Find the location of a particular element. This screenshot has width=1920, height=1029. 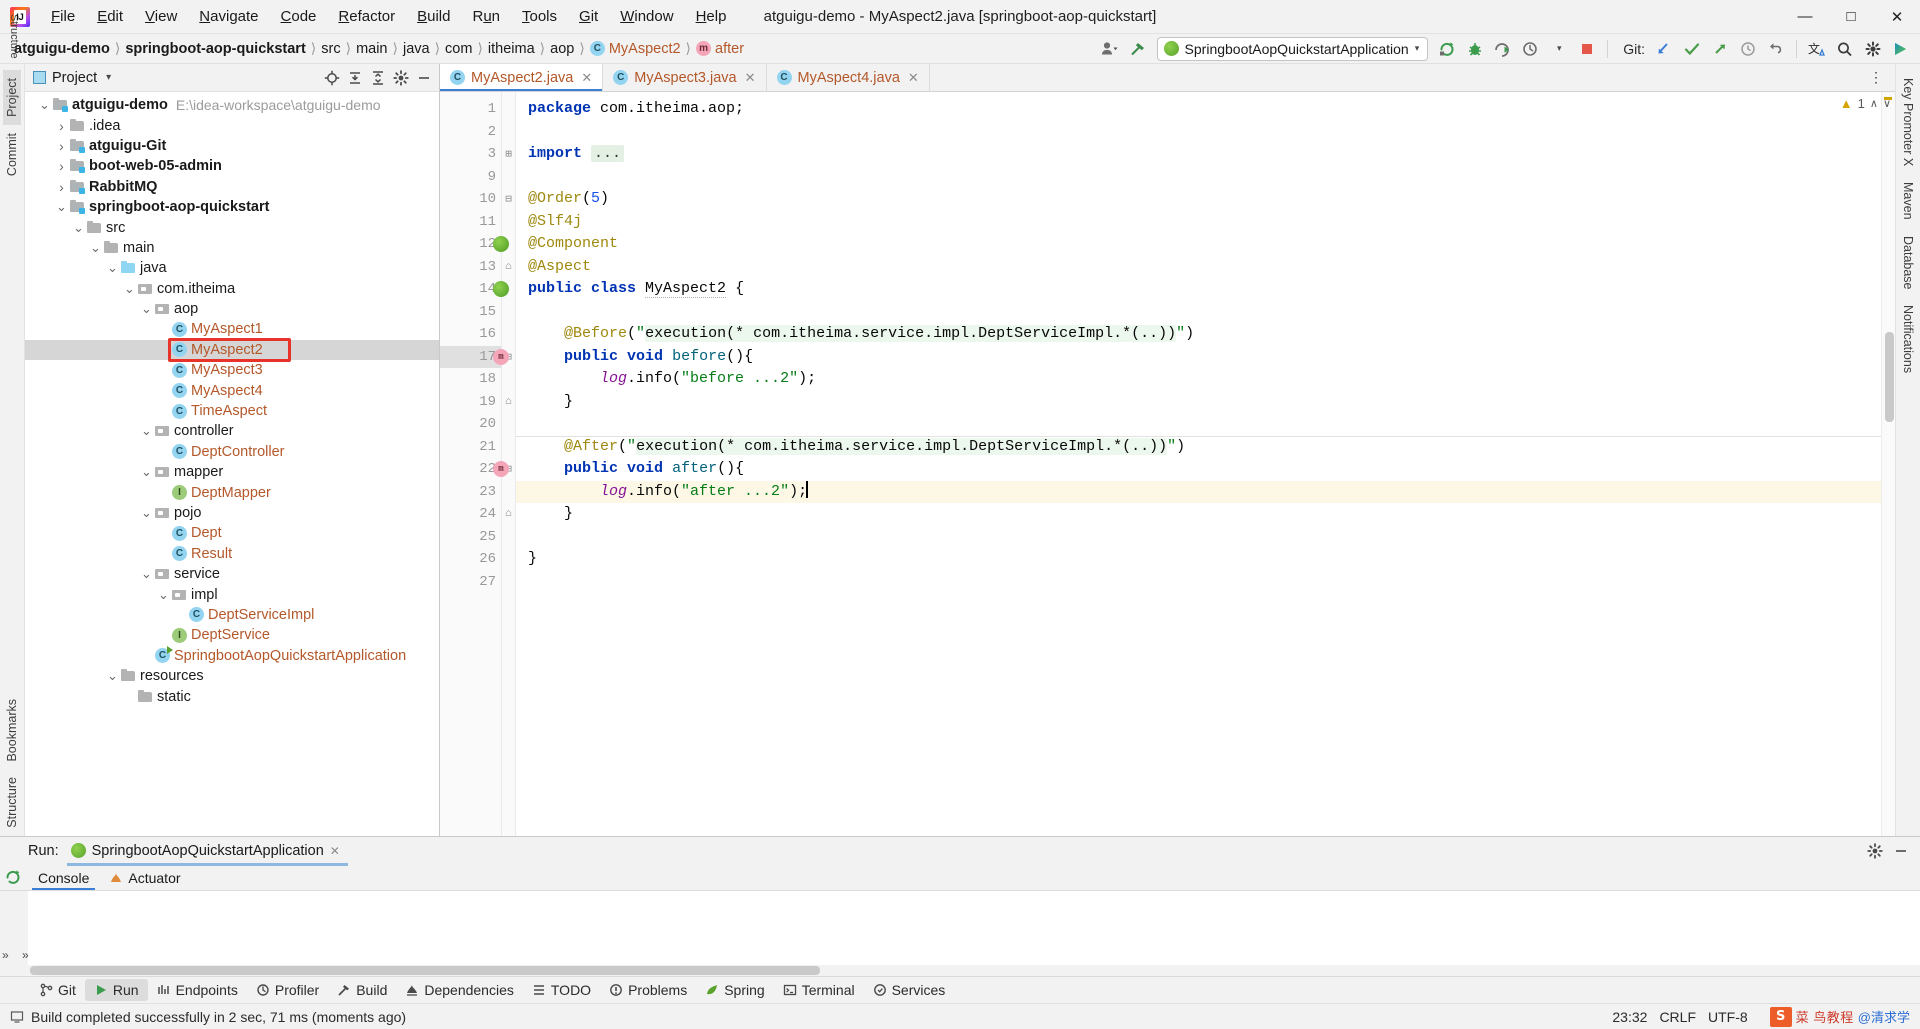

tree-item-myaspect1: C MyAspect1 is located at coordinates (232, 329).